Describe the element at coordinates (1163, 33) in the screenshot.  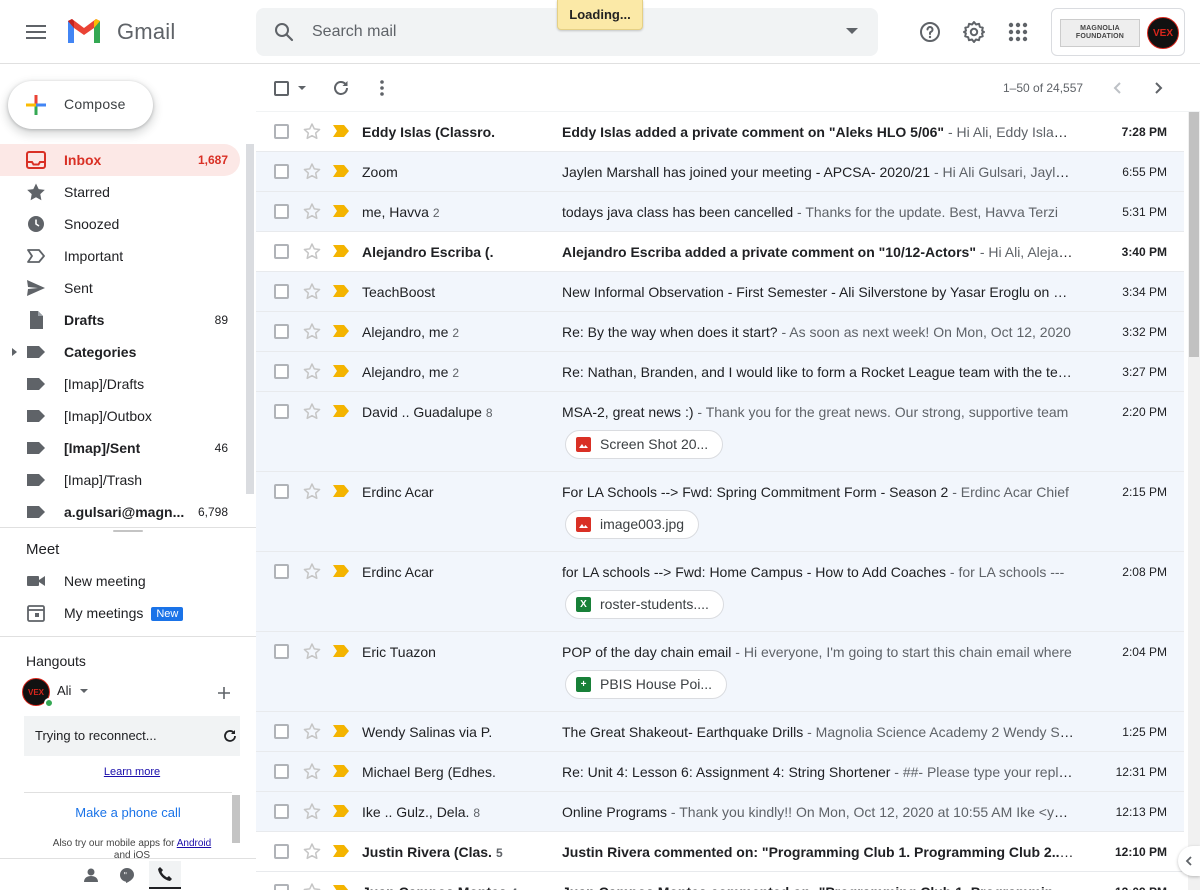
I see `account-avatar: VEX` at that location.